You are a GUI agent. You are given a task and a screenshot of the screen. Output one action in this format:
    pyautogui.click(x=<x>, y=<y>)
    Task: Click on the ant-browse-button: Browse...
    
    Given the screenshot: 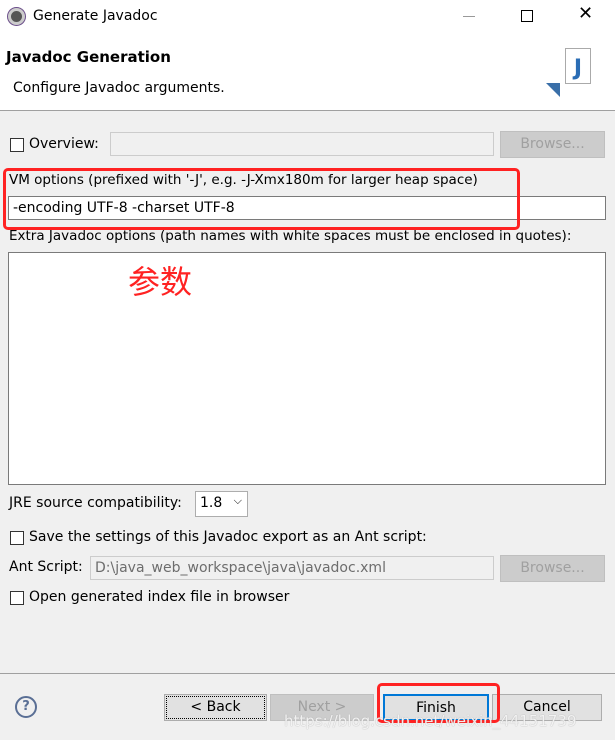 What is the action you would take?
    pyautogui.click(x=552, y=568)
    